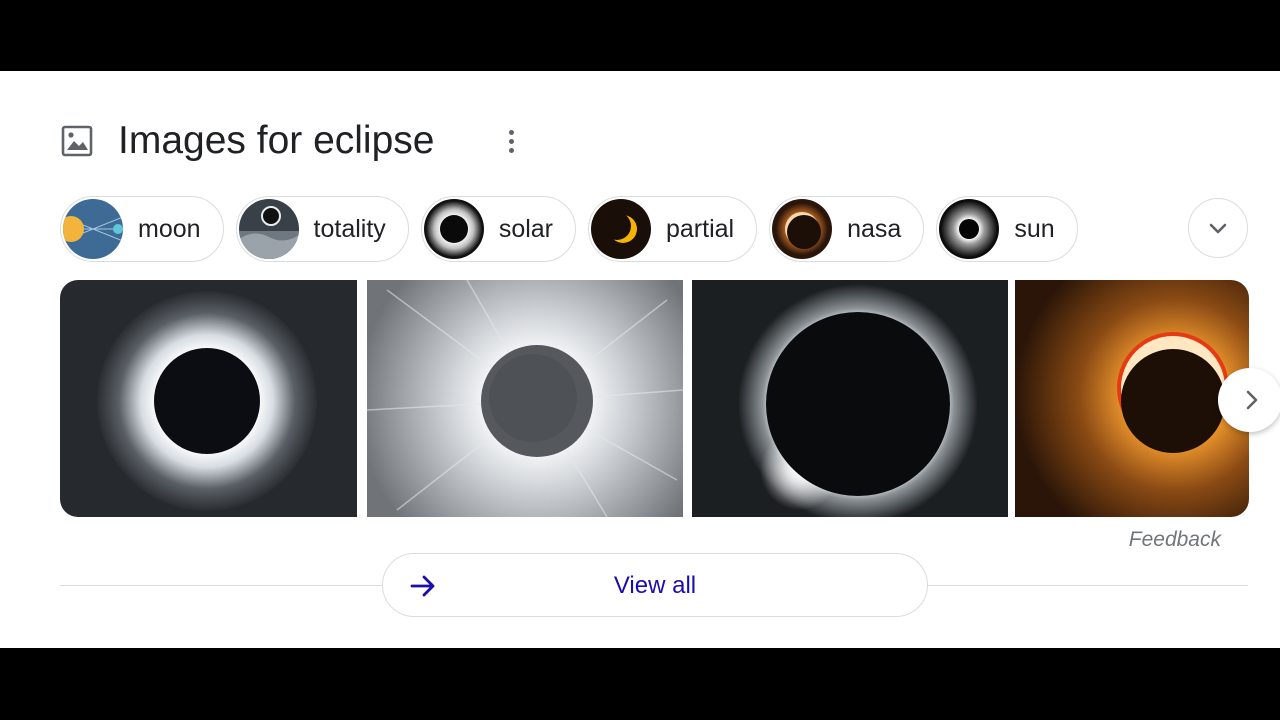  I want to click on chip-label: partial, so click(700, 228).